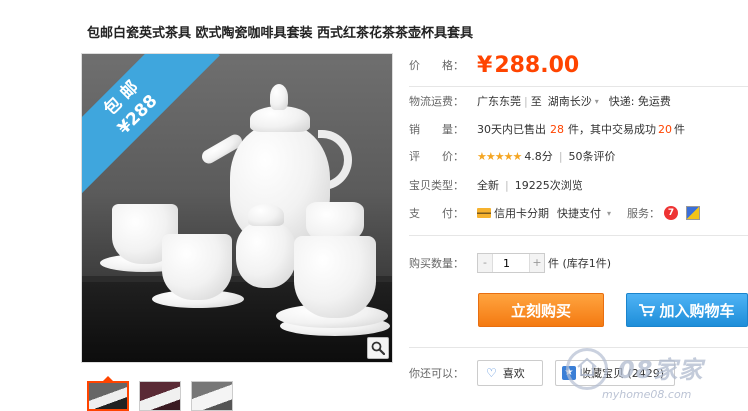  I want to click on like-label: 喜欢, so click(513, 373).